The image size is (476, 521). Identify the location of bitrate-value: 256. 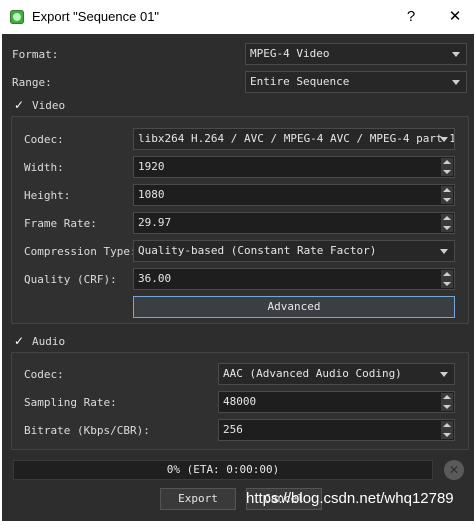
(233, 429).